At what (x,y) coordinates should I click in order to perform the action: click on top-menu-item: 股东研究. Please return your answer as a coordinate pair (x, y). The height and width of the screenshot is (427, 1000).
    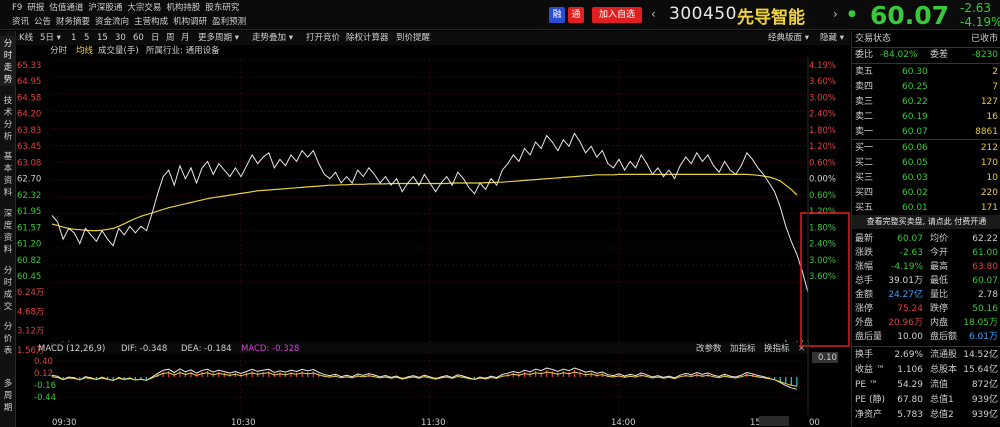
    Looking at the image, I should click on (224, 8).